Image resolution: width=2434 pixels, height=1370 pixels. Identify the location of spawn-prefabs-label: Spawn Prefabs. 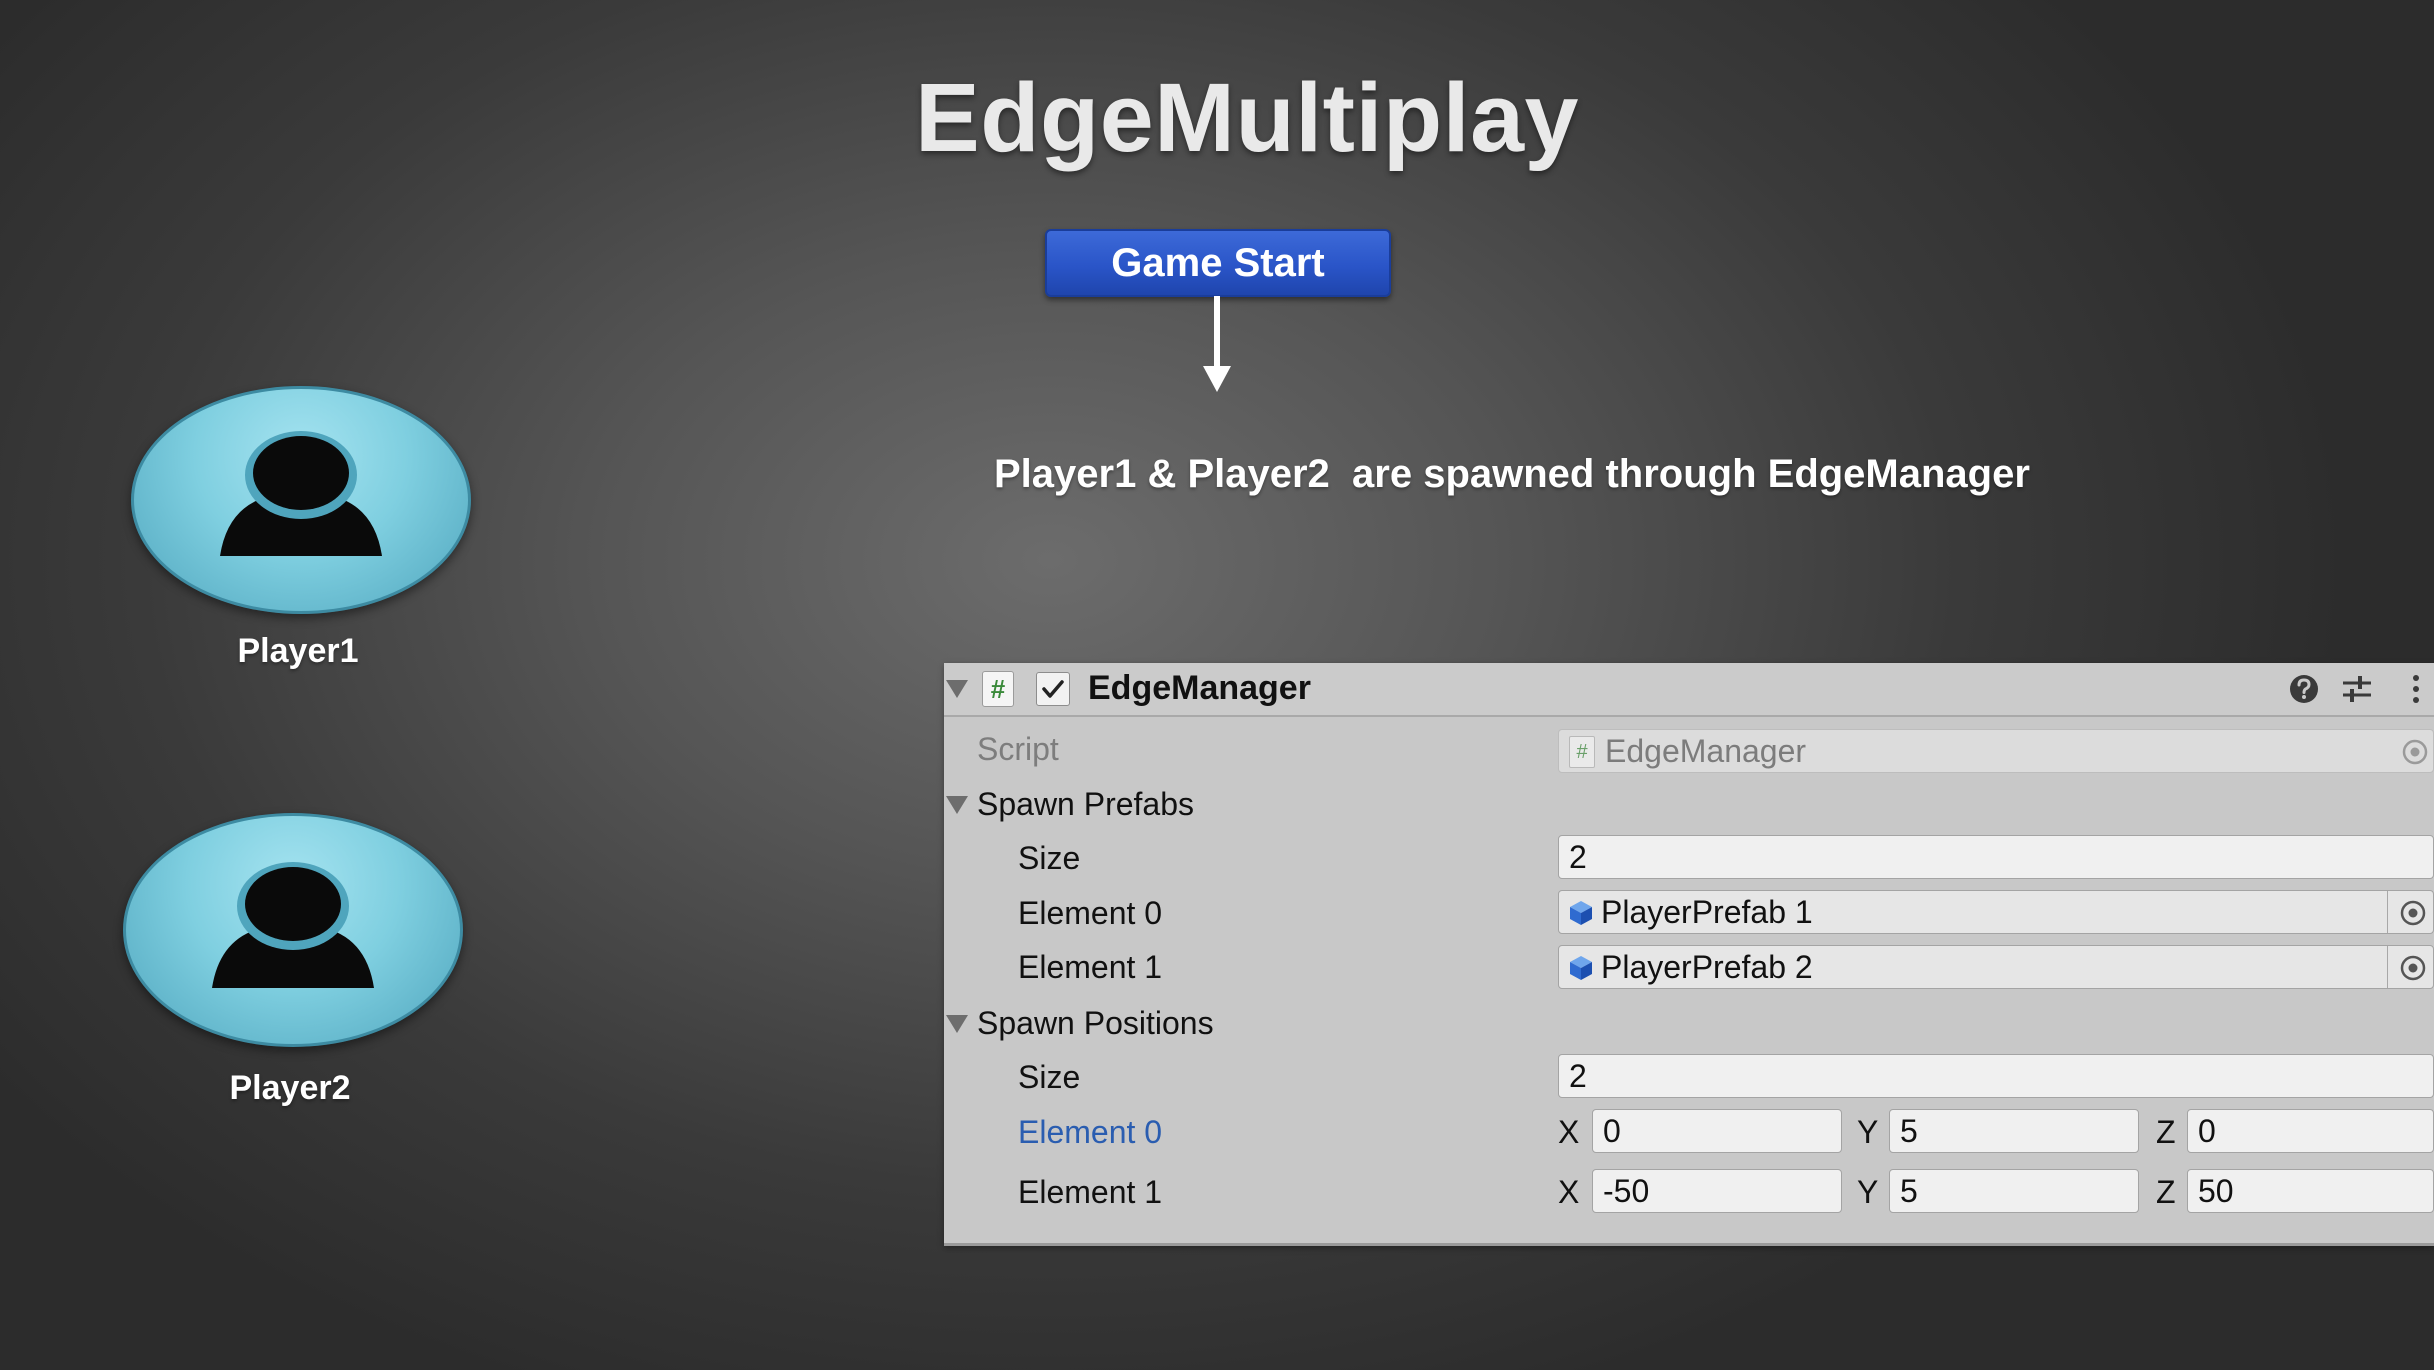
(1085, 804).